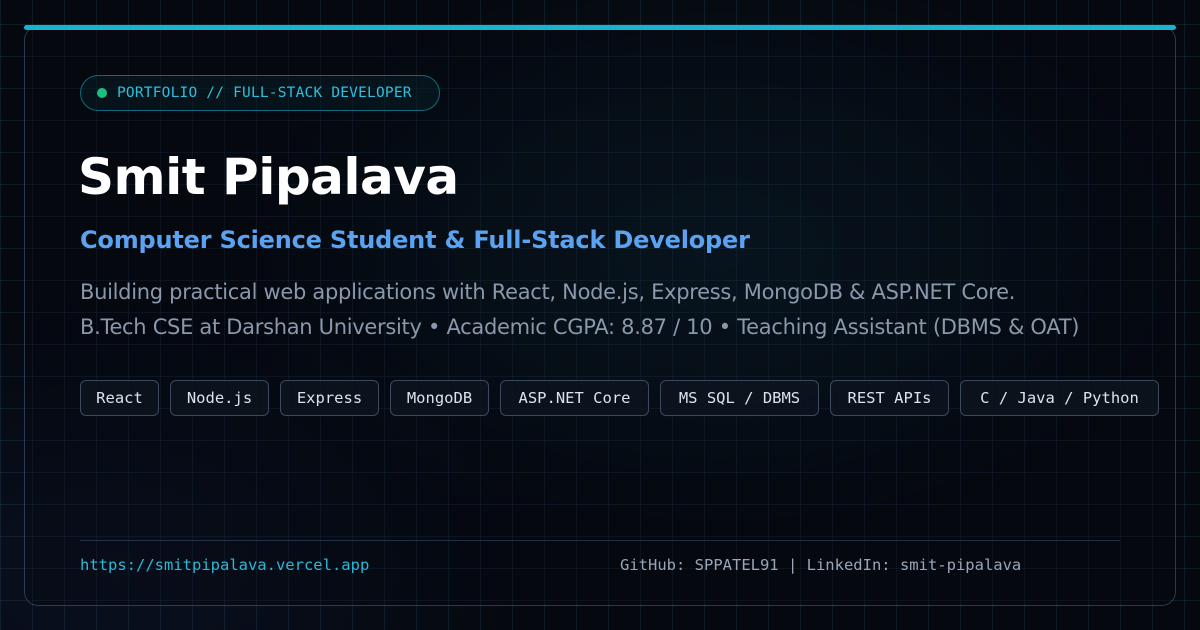  Describe the element at coordinates (739, 398) in the screenshot. I see `tag-mssql-dbms: MS SQL / DBMS` at that location.